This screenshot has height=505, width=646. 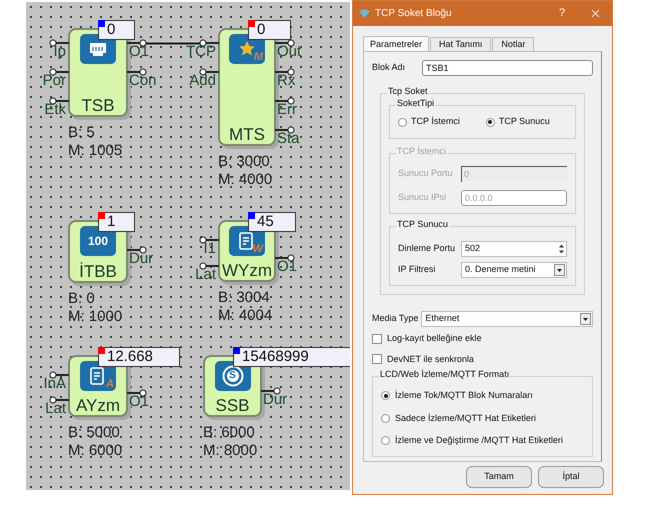 I want to click on dropdown: Ethernet, so click(x=507, y=319).